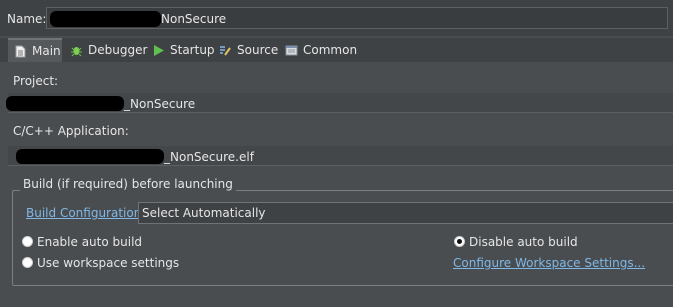 Image resolution: width=673 pixels, height=307 pixels. What do you see at coordinates (46, 51) in the screenshot?
I see `tab-main-label: Main` at bounding box center [46, 51].